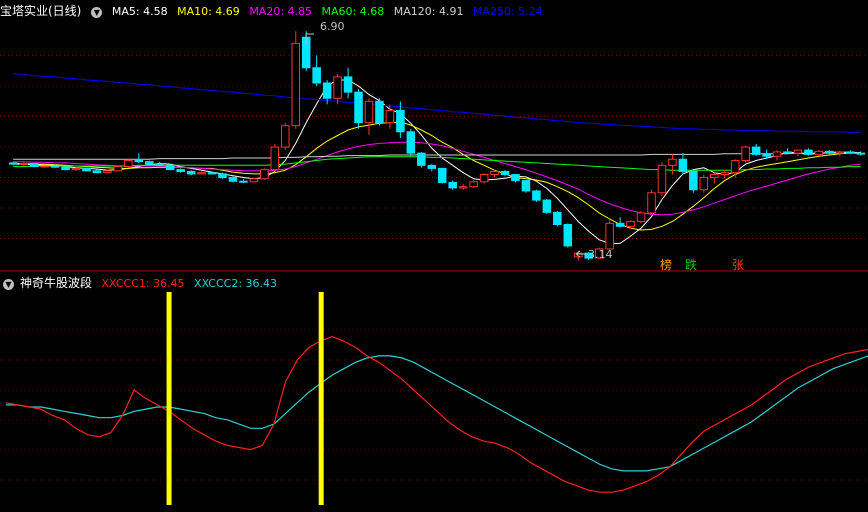 The width and height of the screenshot is (868, 512). What do you see at coordinates (428, 11) in the screenshot?
I see `ma120-label: MA120: 4.91` at bounding box center [428, 11].